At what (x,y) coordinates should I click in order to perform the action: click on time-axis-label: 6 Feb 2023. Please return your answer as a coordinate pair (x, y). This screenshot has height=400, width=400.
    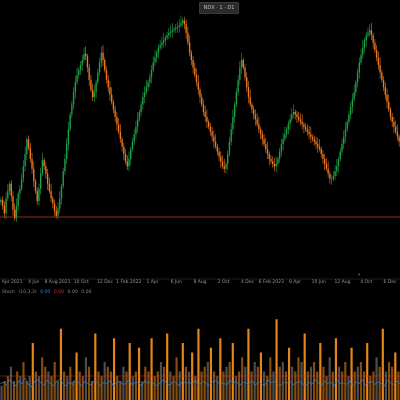
    Looking at the image, I should click on (271, 282).